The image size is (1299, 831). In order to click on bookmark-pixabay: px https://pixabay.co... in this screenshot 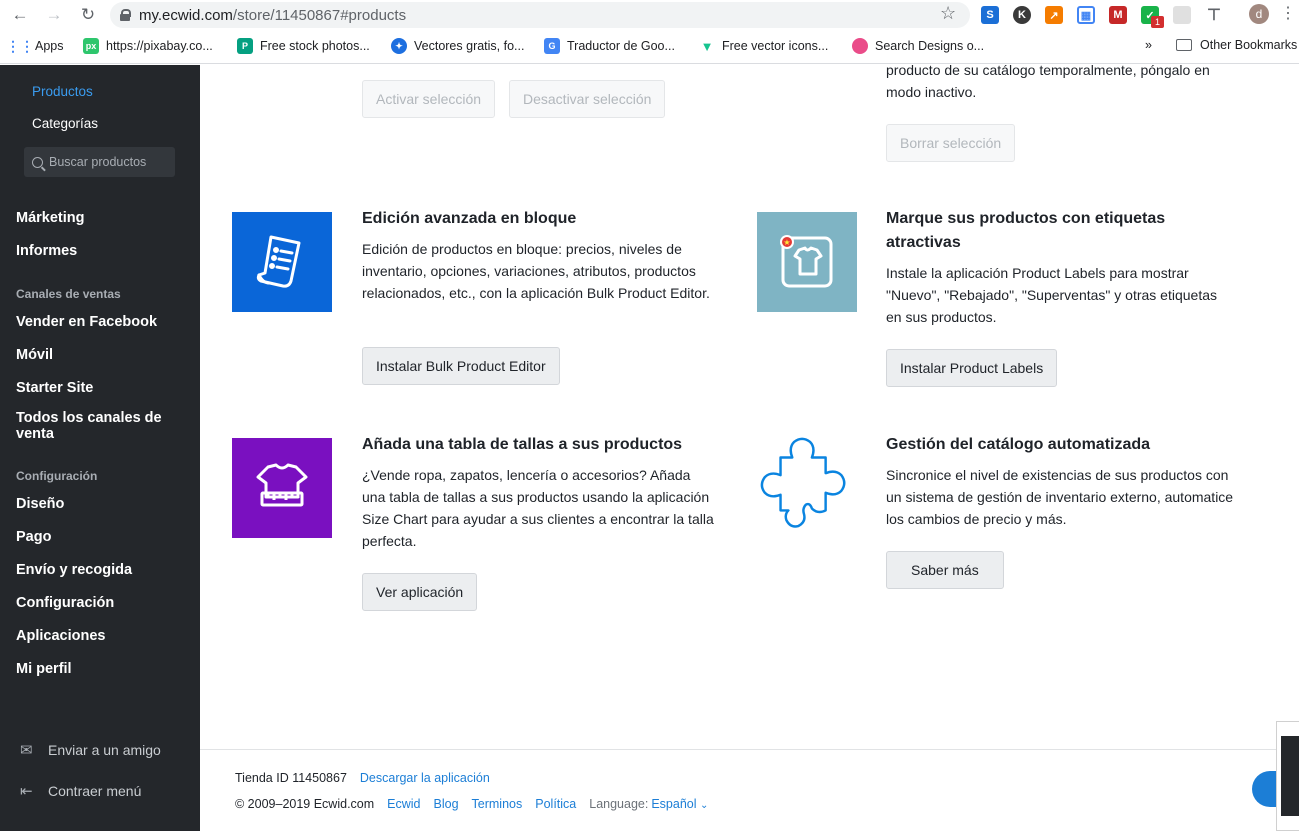, I will do `click(148, 46)`.